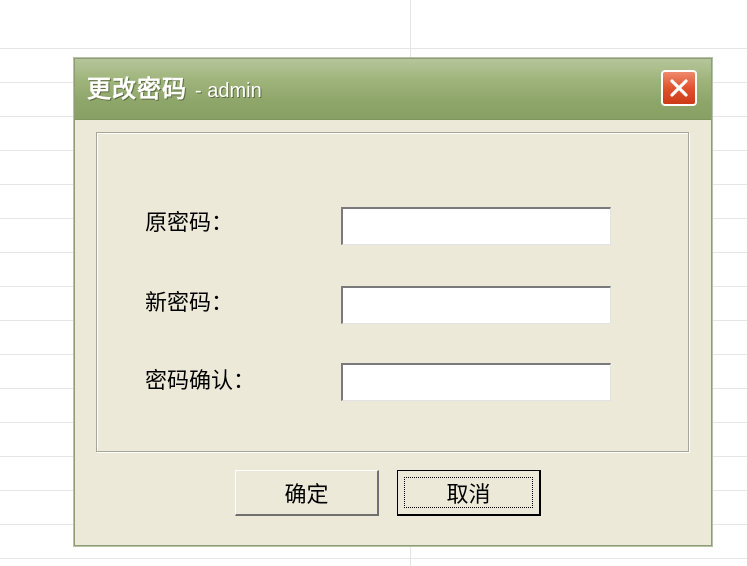 This screenshot has height=566, width=747. I want to click on close-icon, so click(679, 88).